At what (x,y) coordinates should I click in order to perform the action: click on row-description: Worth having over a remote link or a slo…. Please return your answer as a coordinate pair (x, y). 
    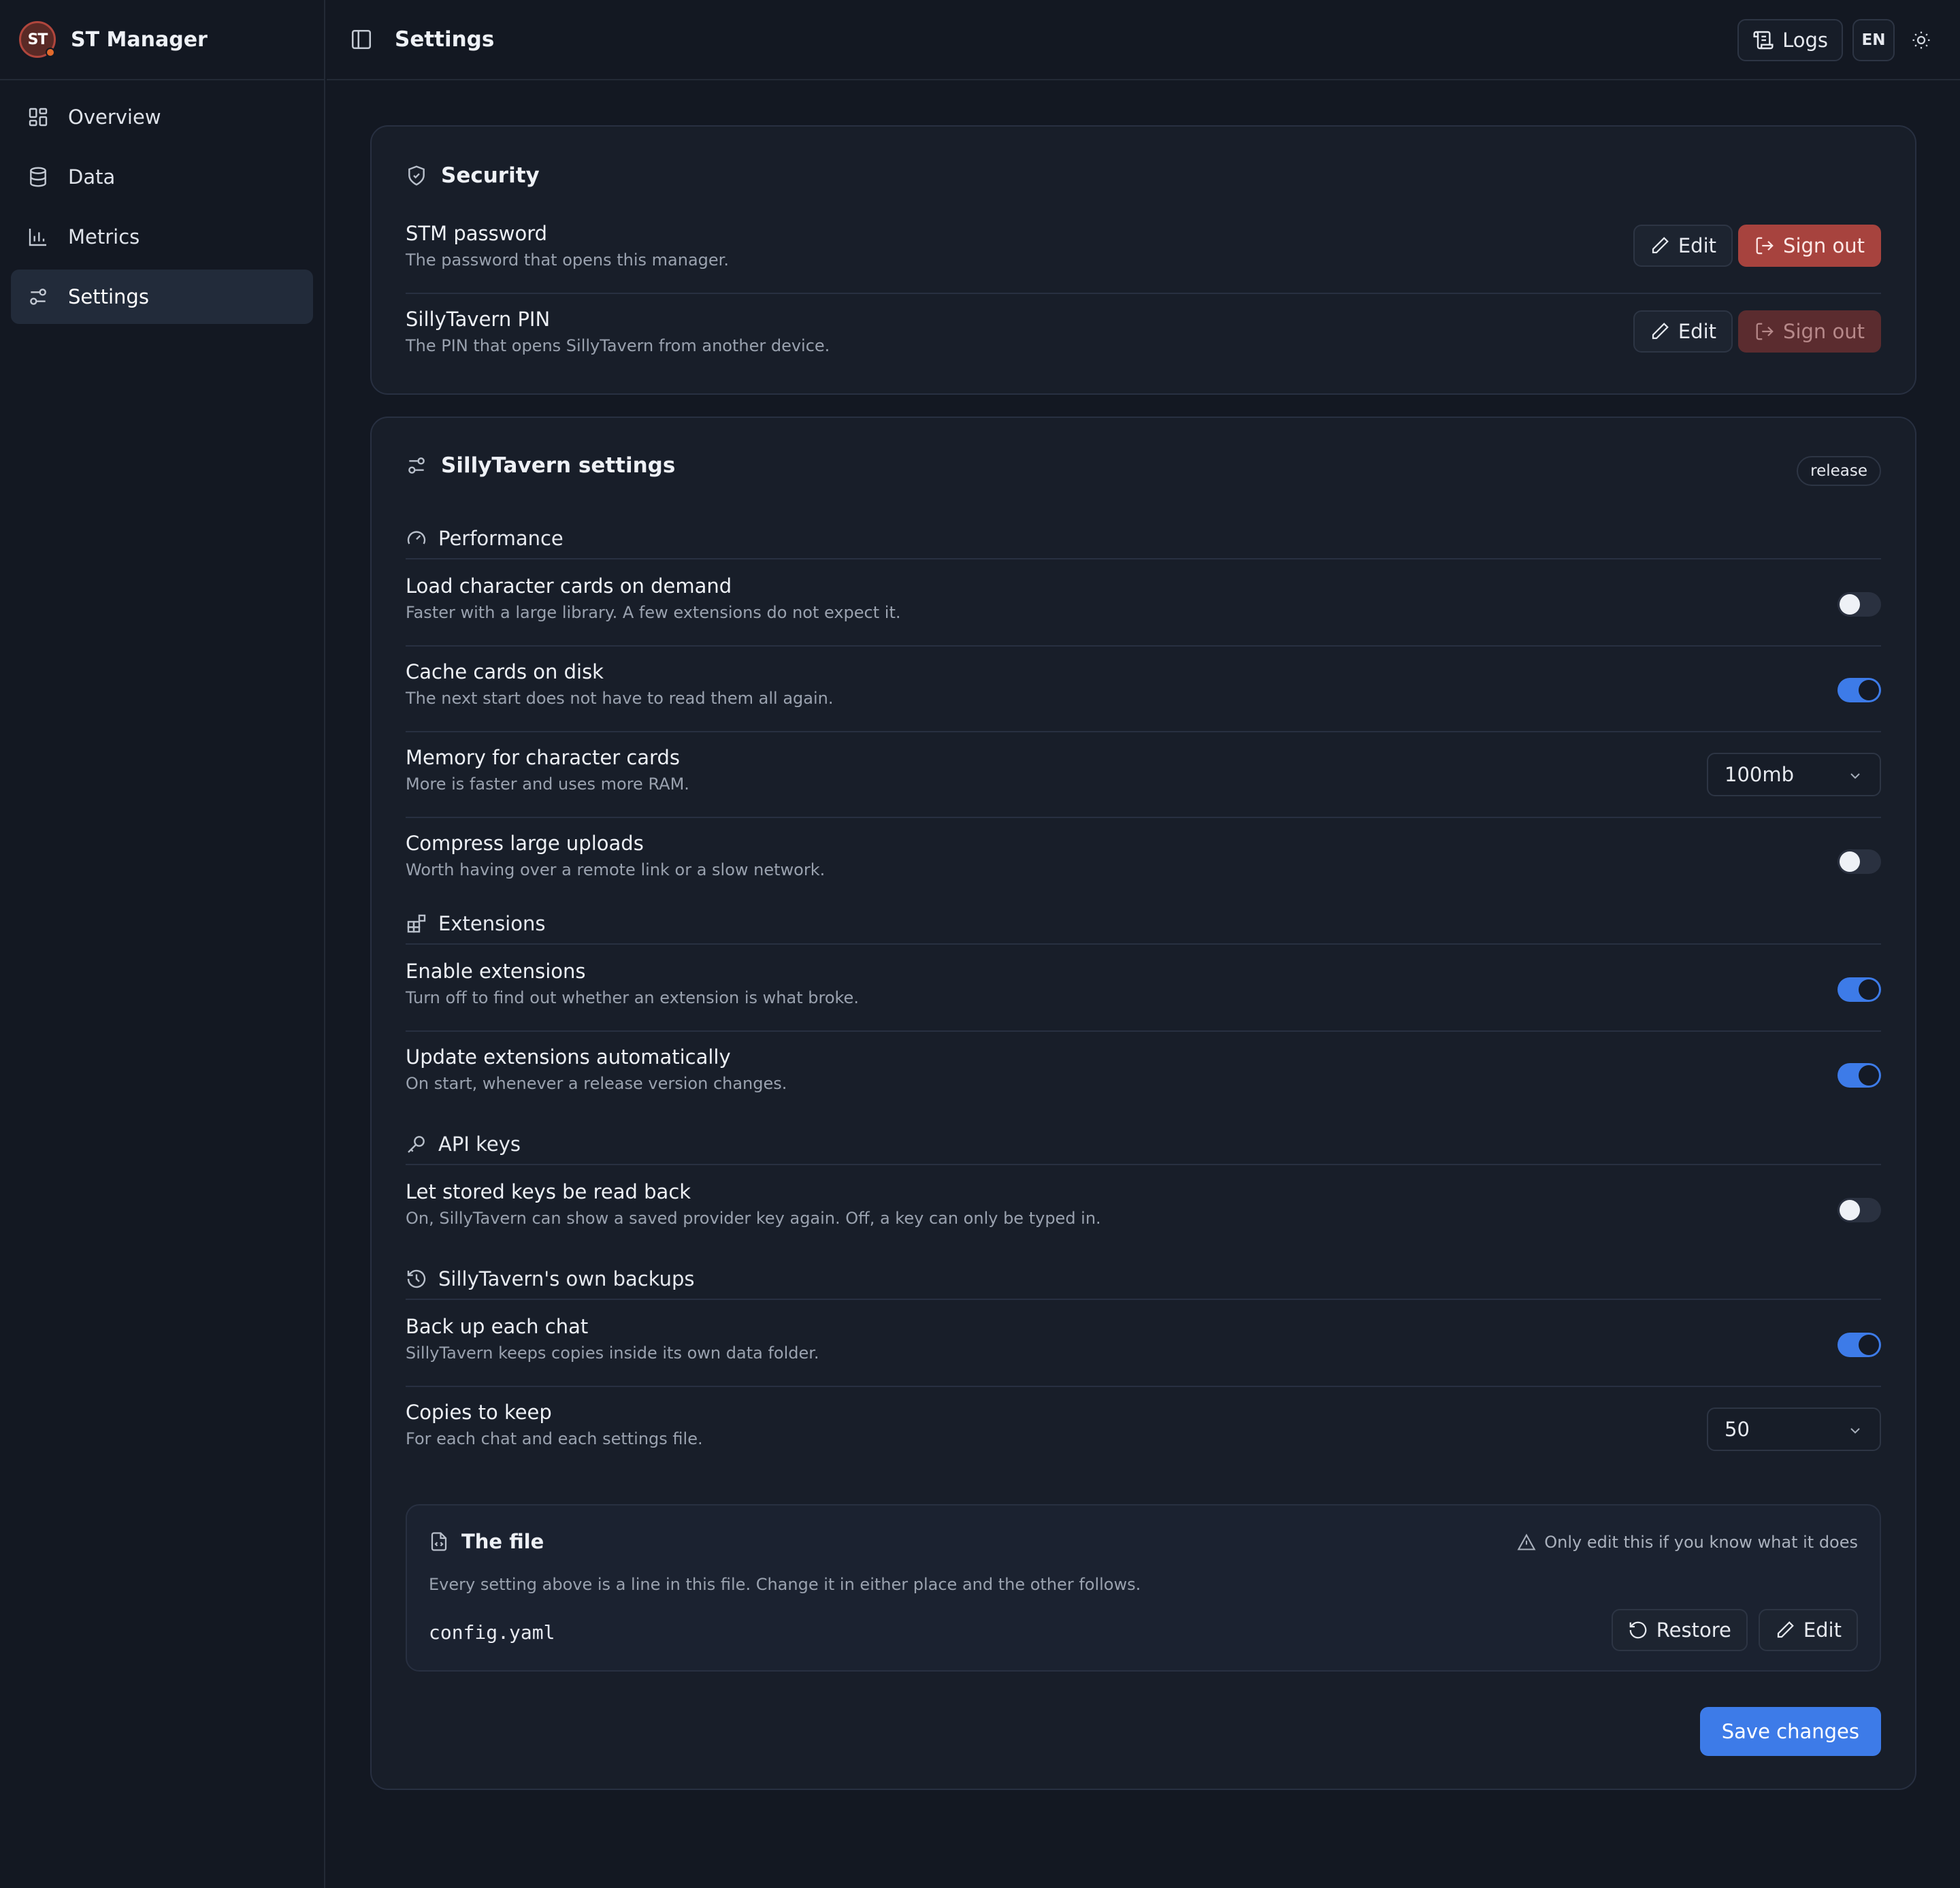
    Looking at the image, I should click on (616, 869).